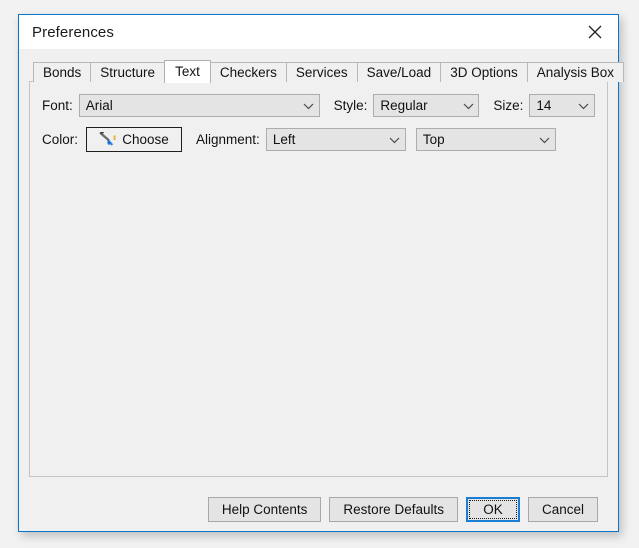 This screenshot has width=639, height=548. What do you see at coordinates (57, 105) in the screenshot?
I see `font-label: Font:` at bounding box center [57, 105].